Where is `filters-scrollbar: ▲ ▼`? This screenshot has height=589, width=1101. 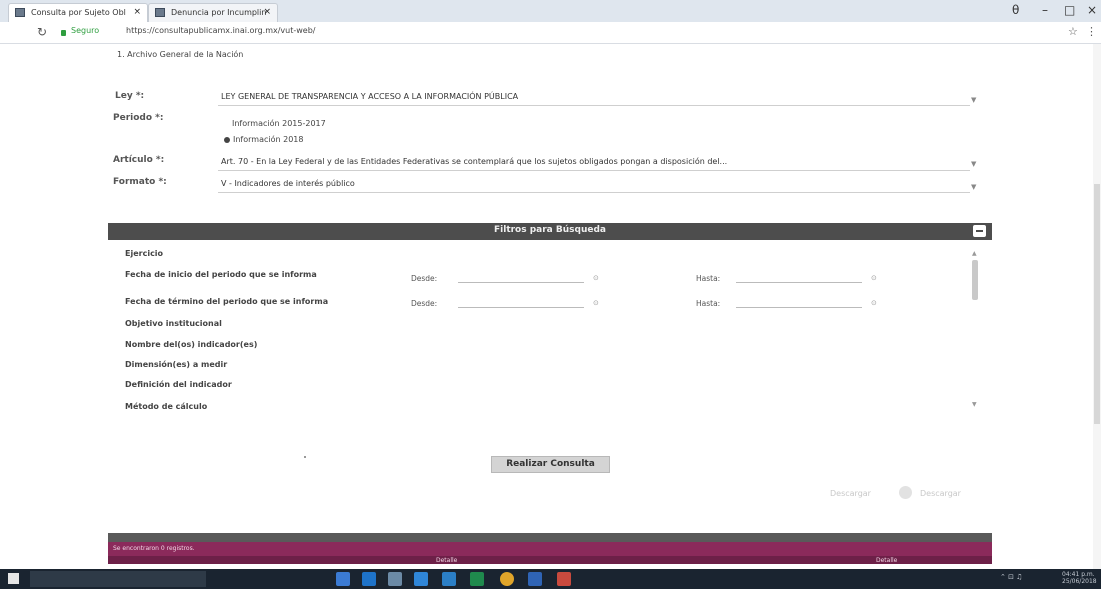
filters-scrollbar: ▲ ▼ is located at coordinates (975, 329).